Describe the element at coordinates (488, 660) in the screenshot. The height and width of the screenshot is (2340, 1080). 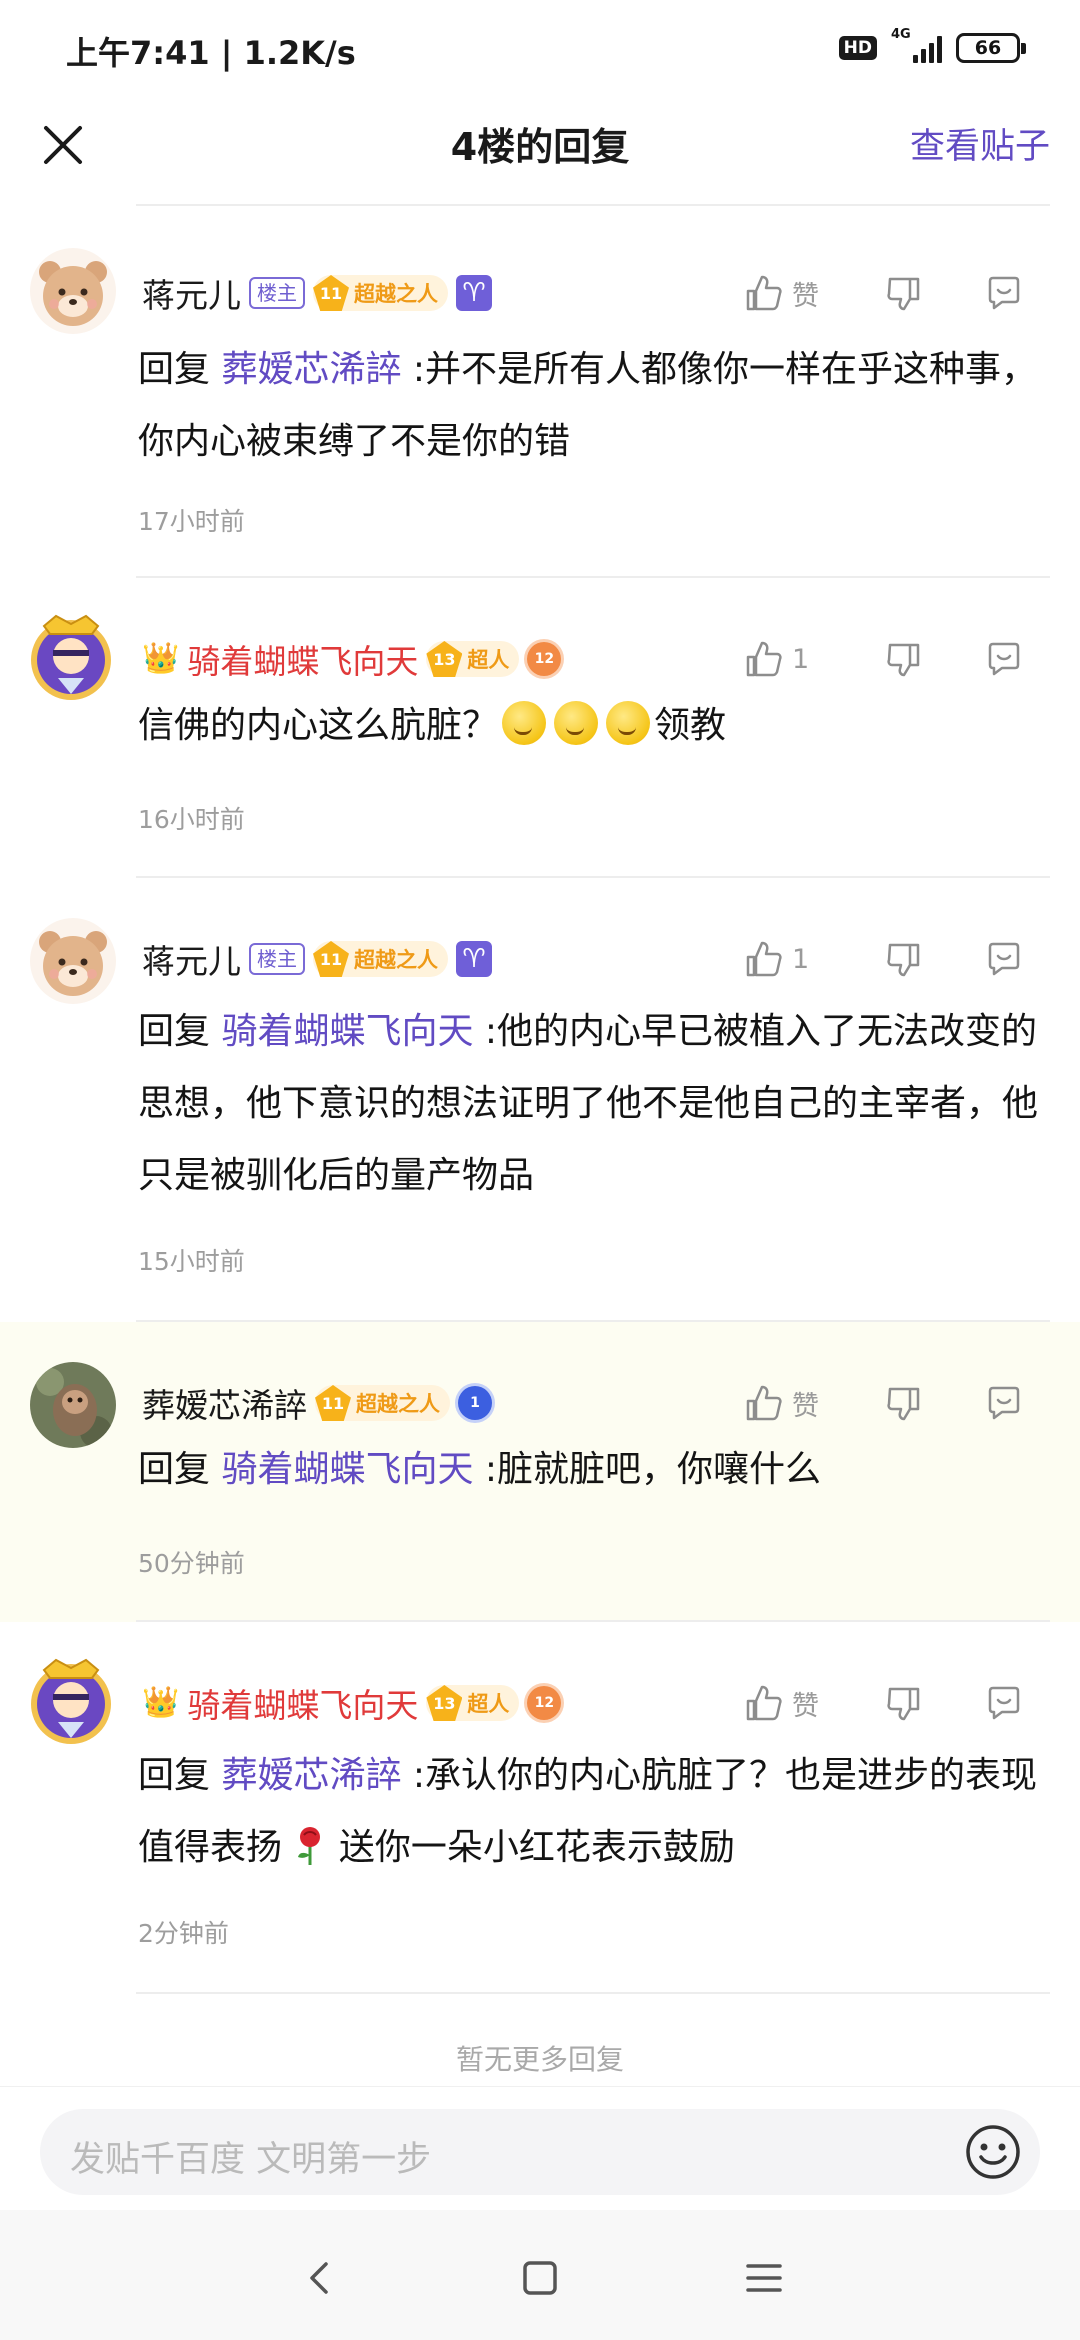
I see `level-name: 超人` at that location.